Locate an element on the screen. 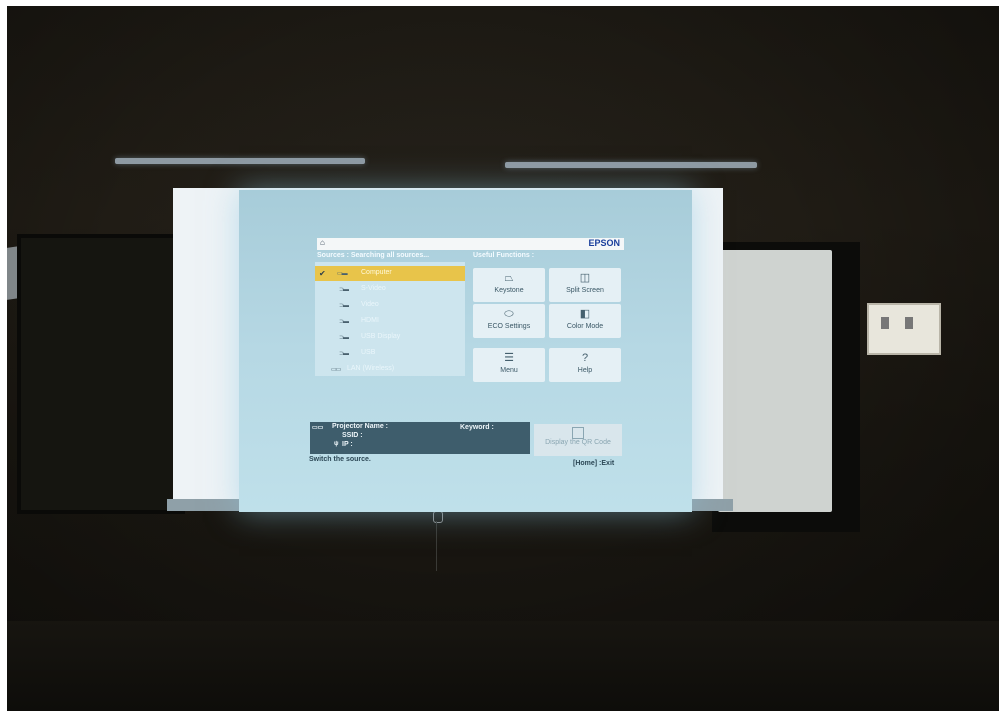 Image resolution: width=1006 pixels, height=717 pixels. color-mode-button: ◧ Color Mode is located at coordinates (585, 321).